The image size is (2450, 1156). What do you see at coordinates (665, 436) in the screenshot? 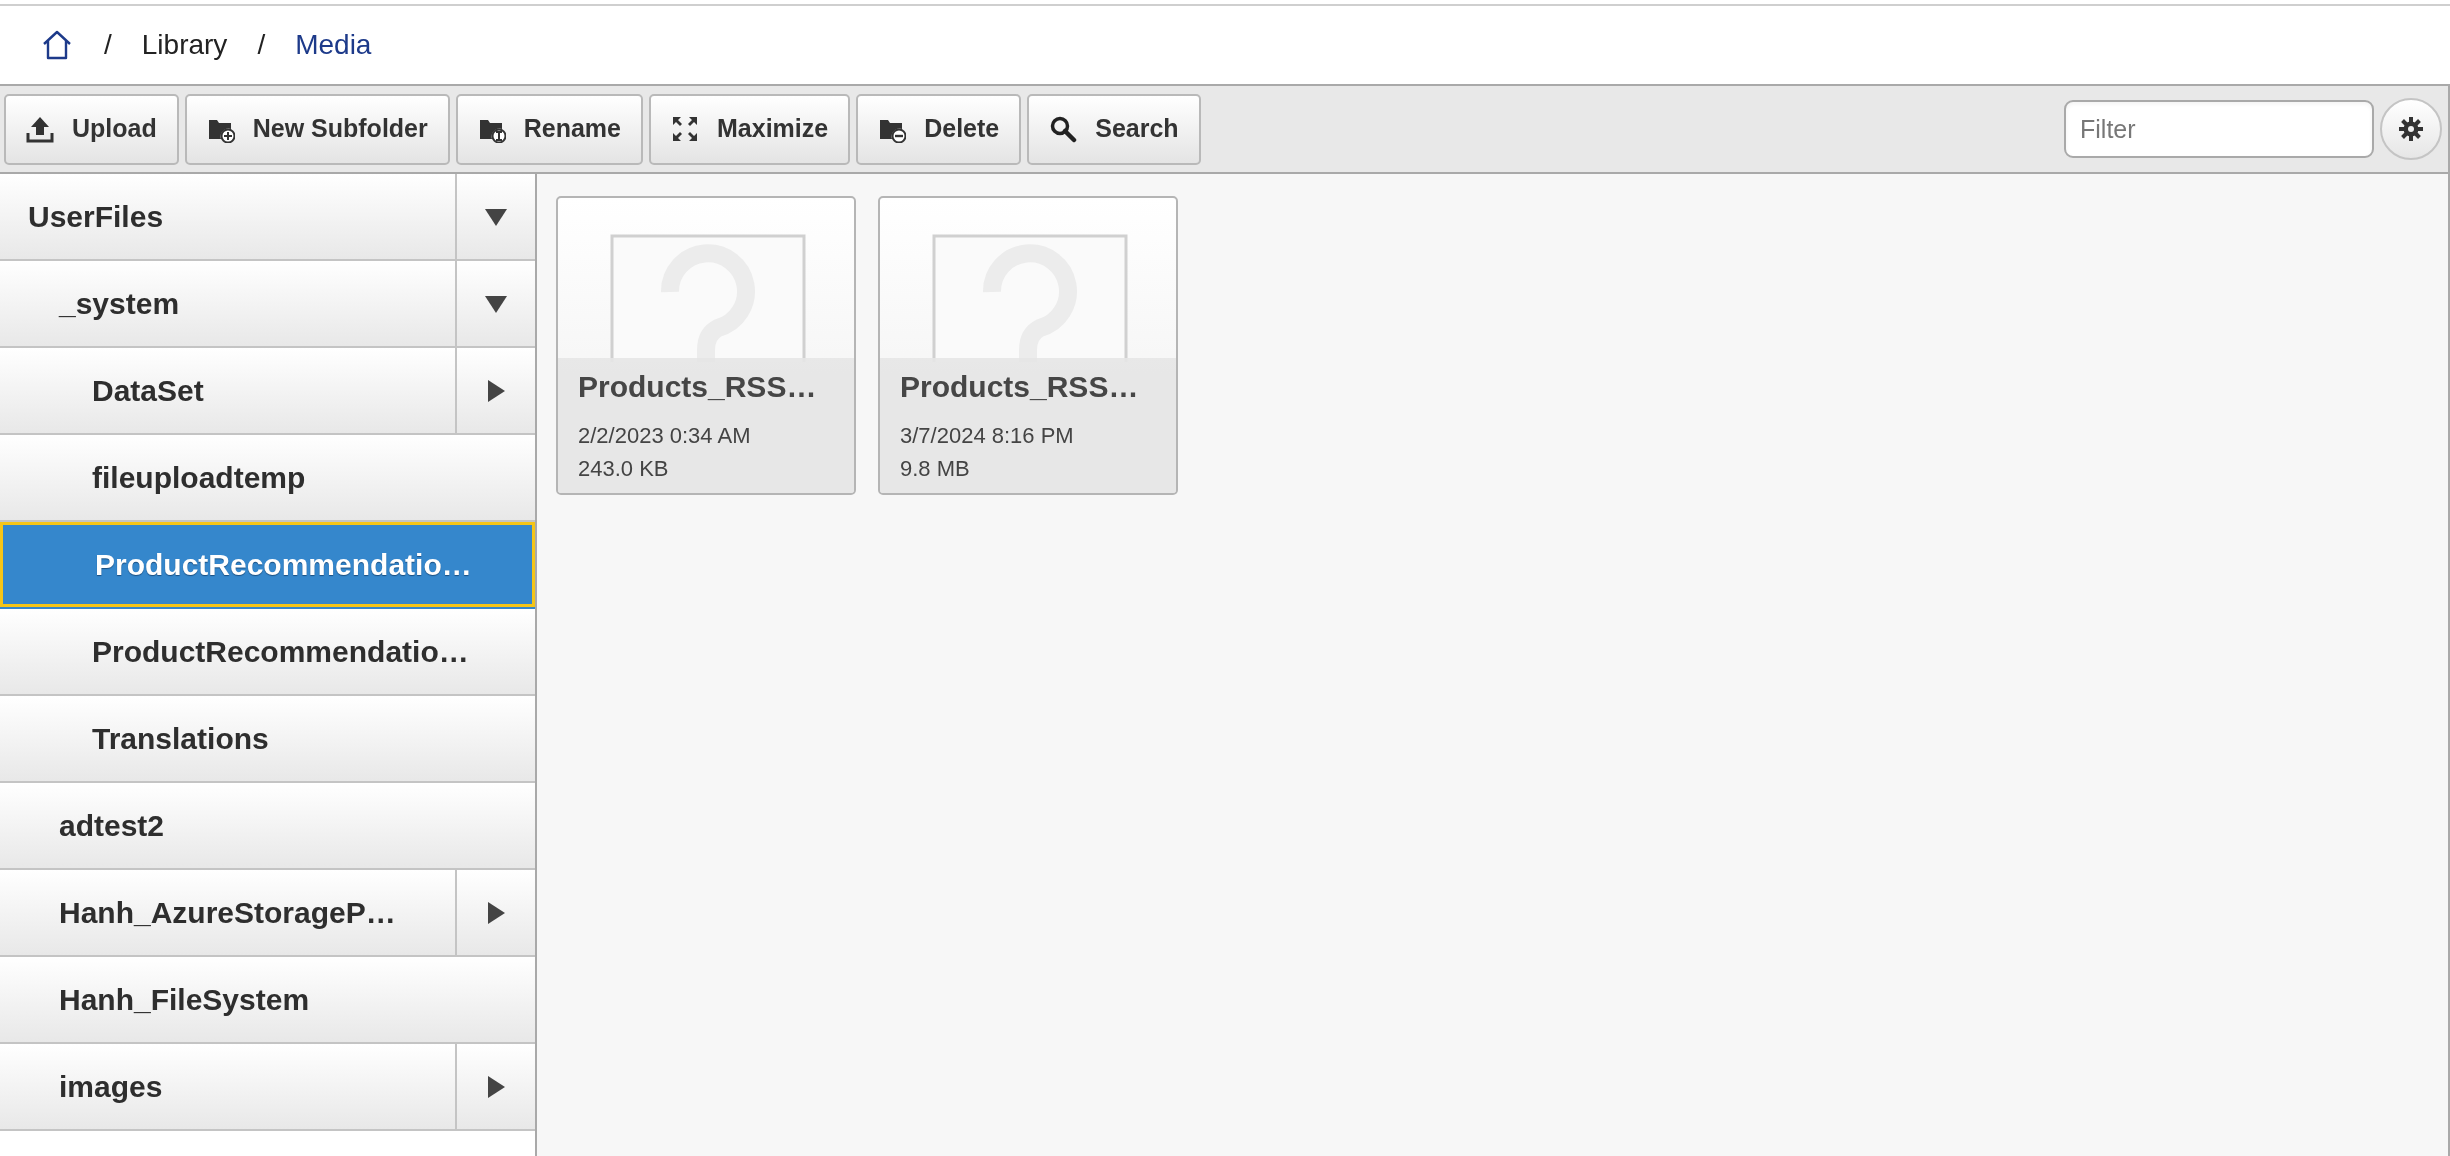
I see `file-date: 2/2/2023 0:34 AM` at bounding box center [665, 436].